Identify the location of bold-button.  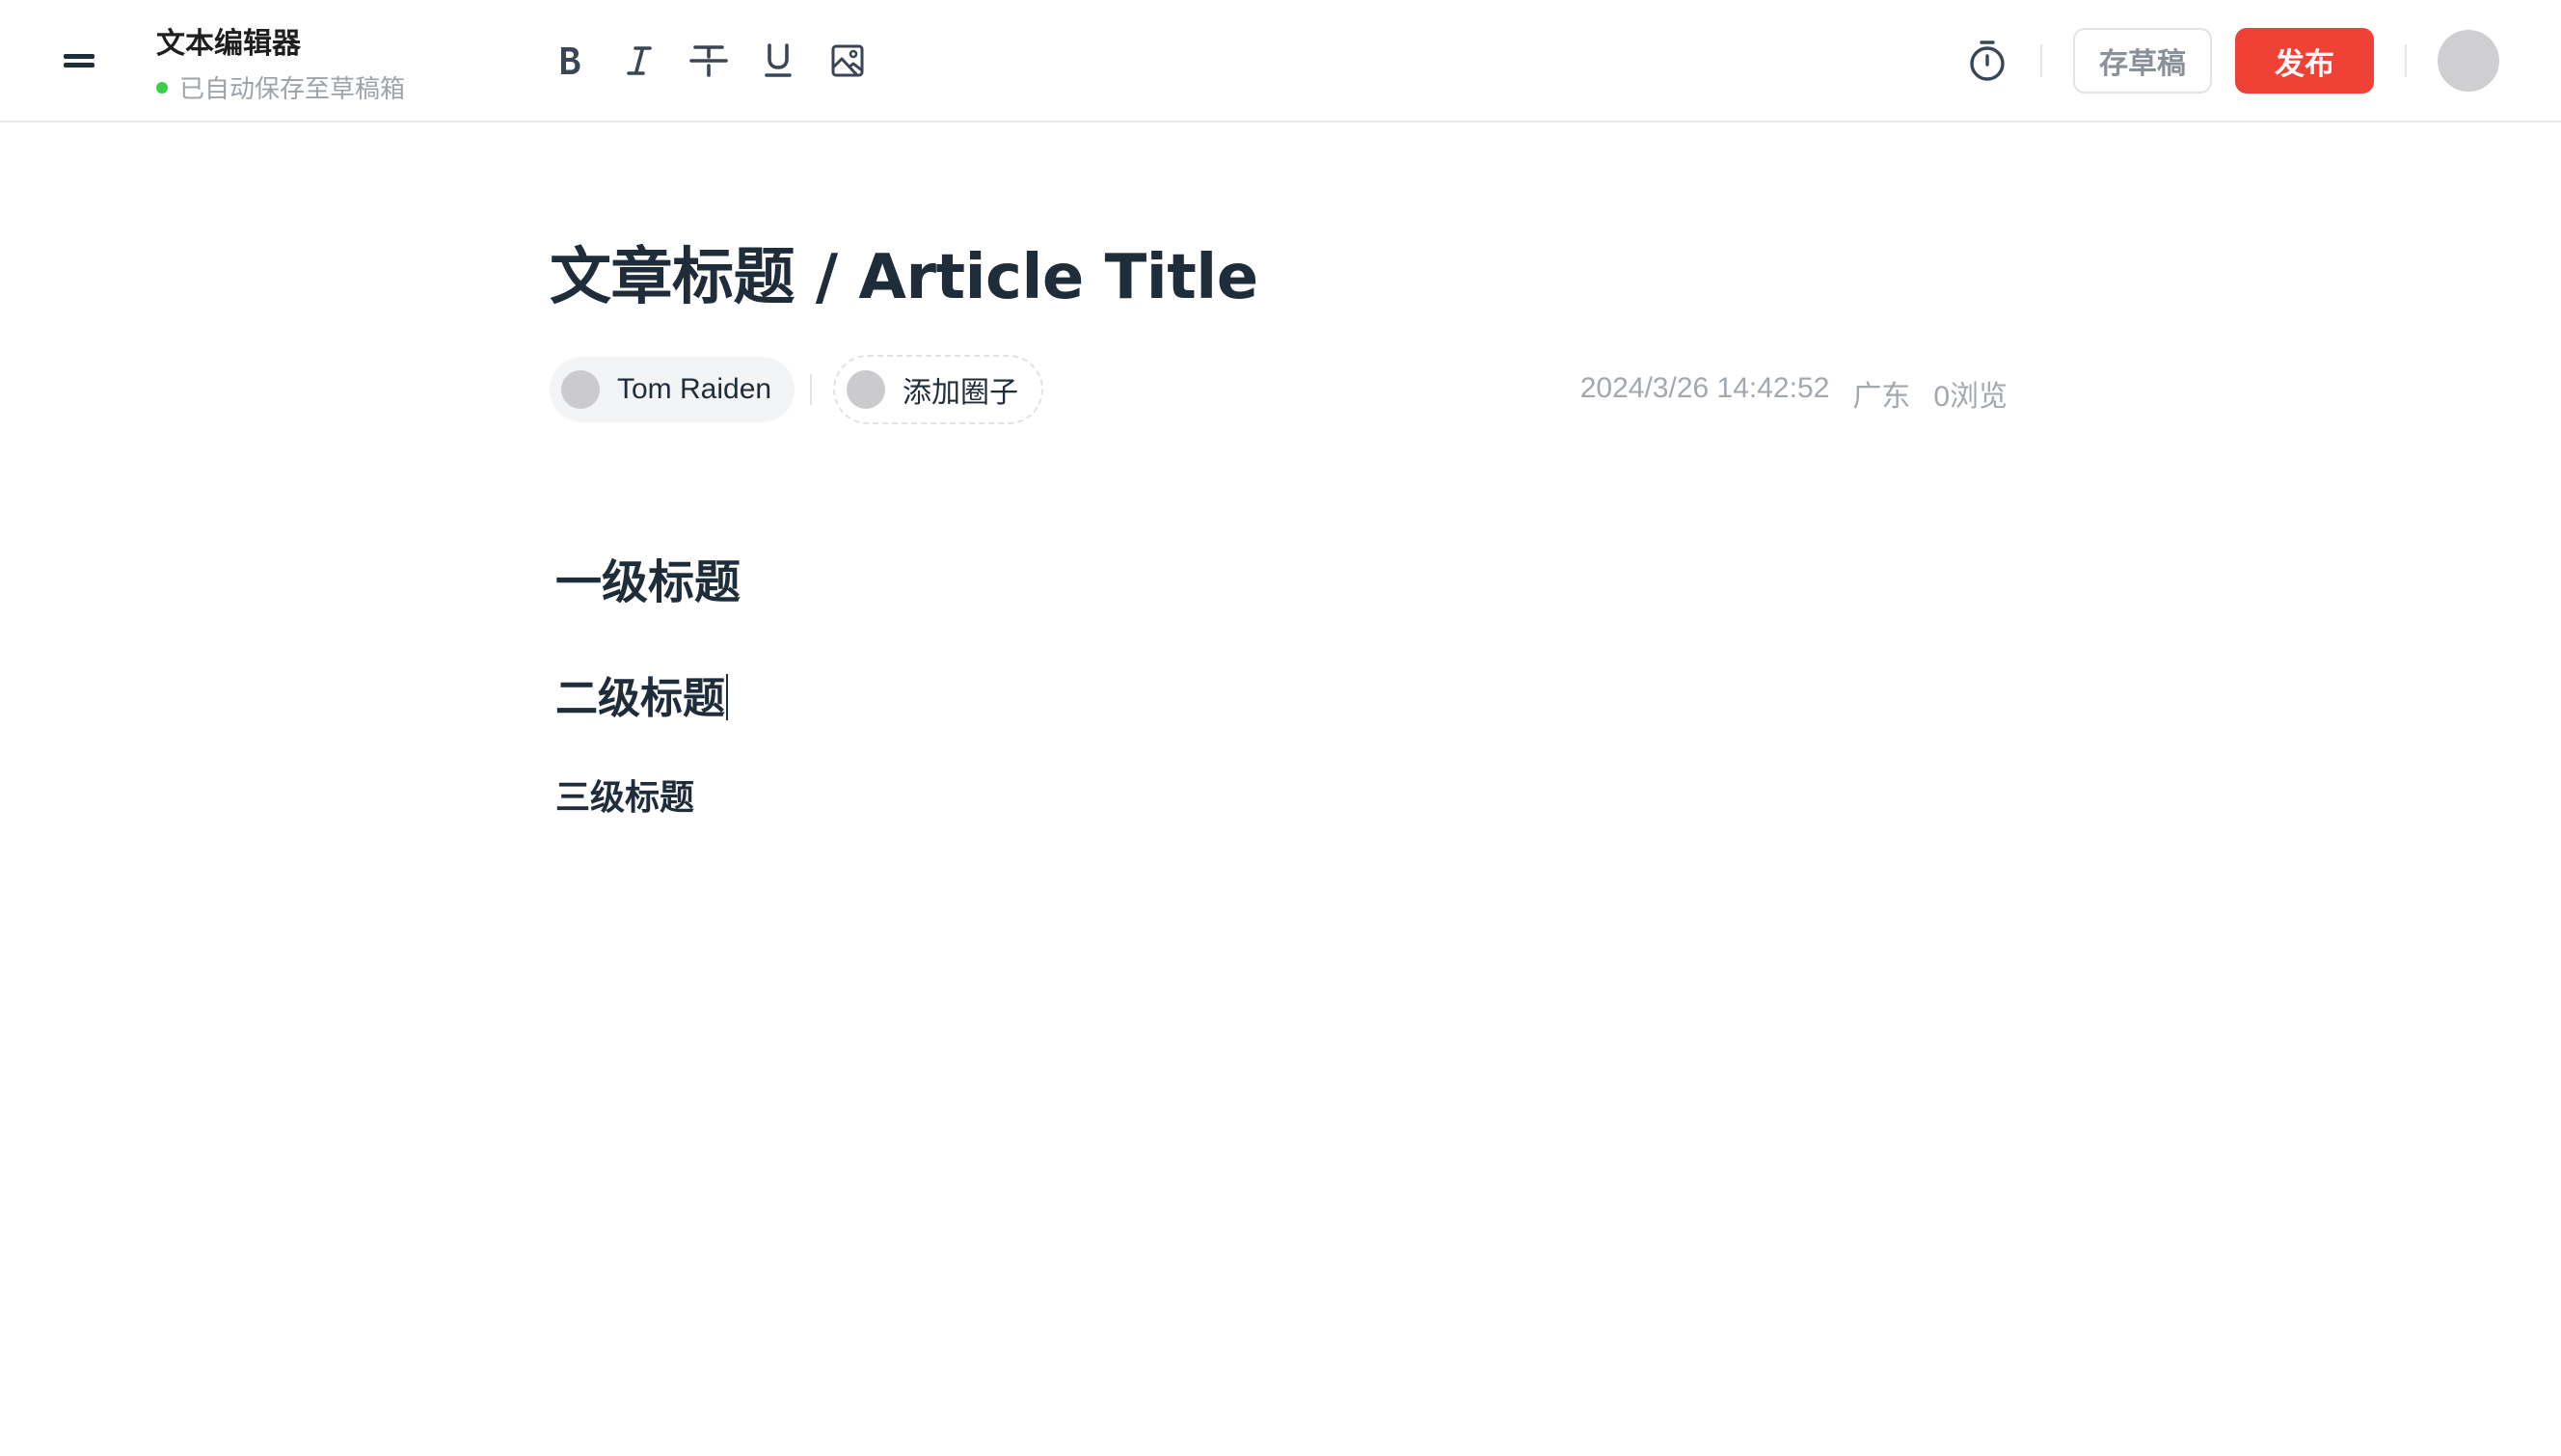
(570, 61).